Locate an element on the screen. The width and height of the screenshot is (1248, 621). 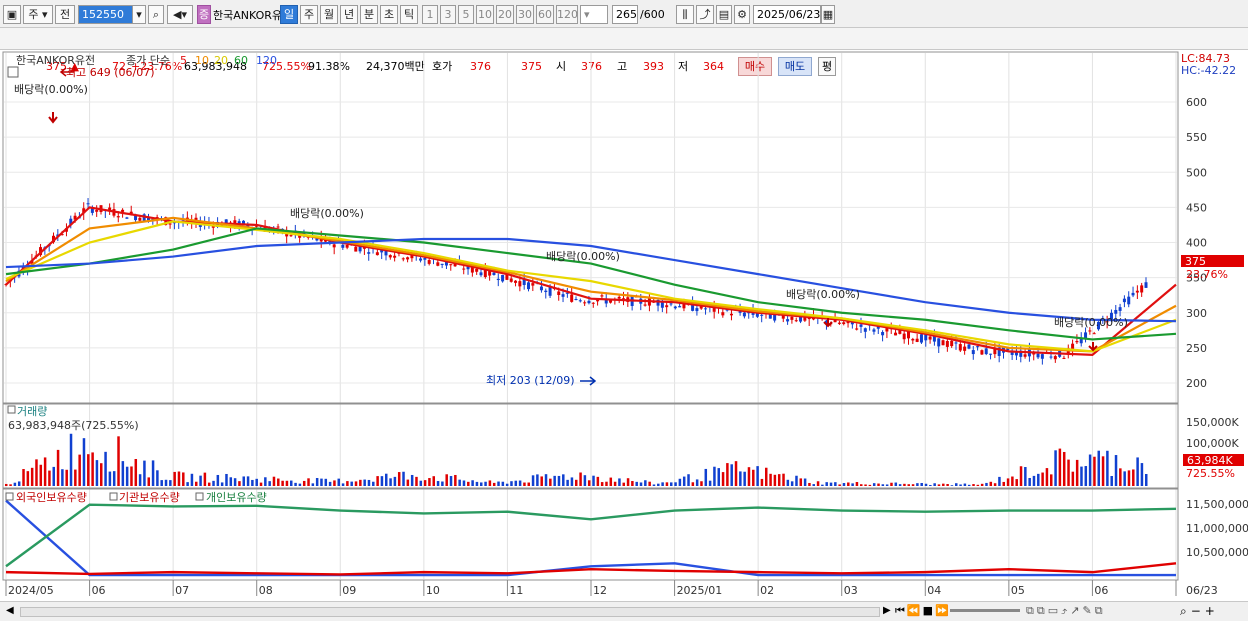
gear-icon: ⚙ is located at coordinates (742, 14).